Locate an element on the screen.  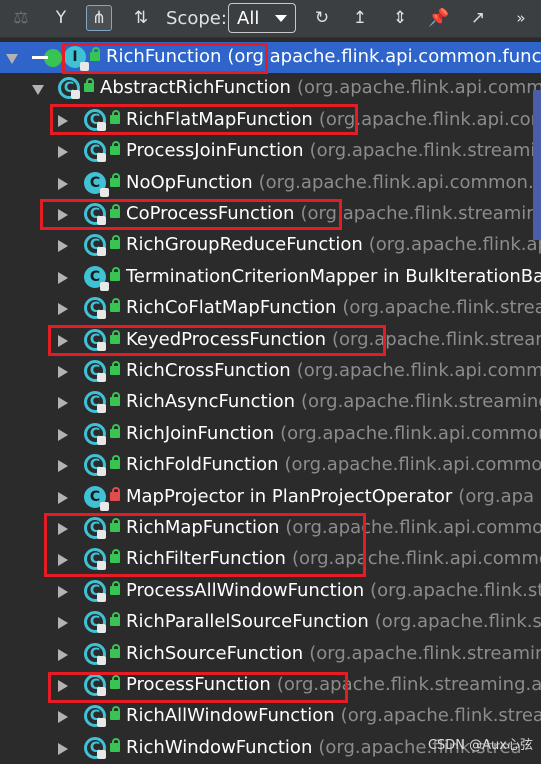
navigate-to-icon is located at coordinates (46, 58).